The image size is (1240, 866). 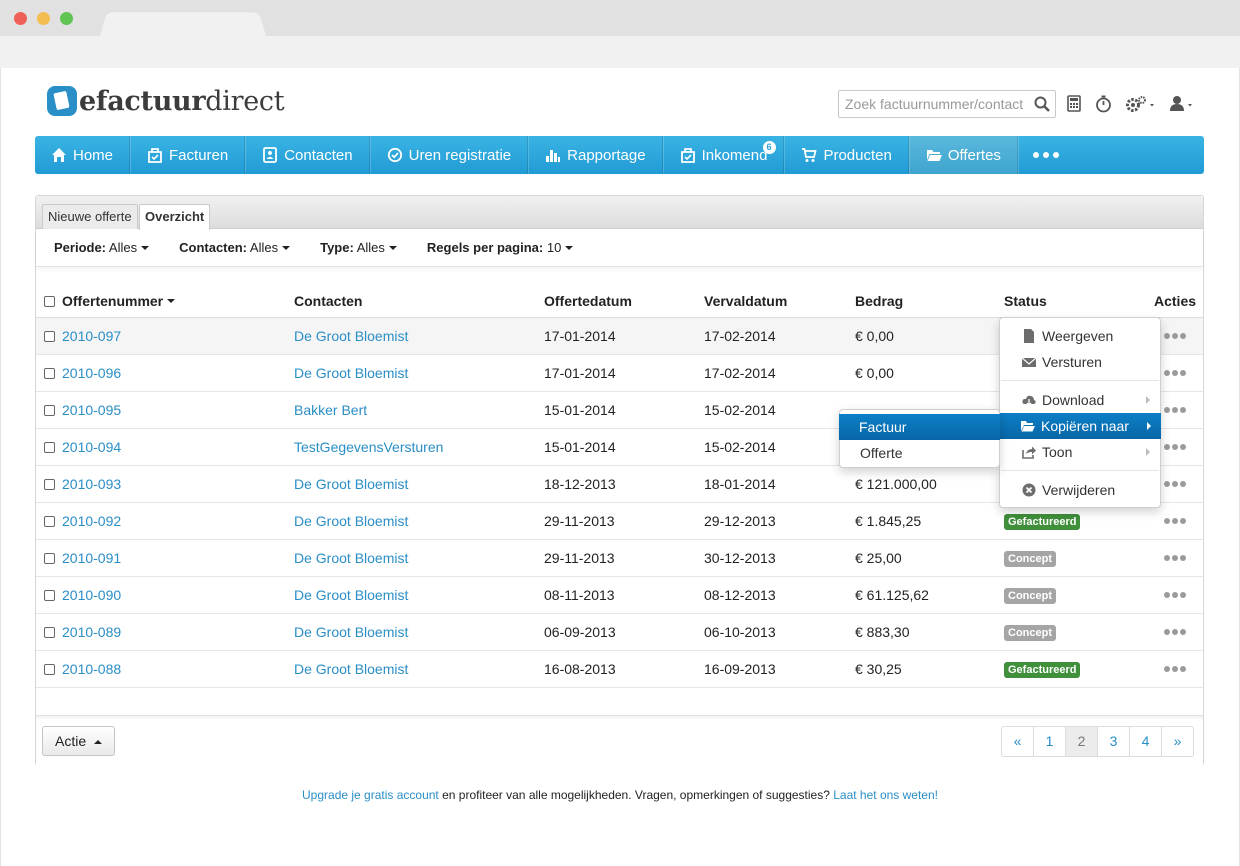 I want to click on submenu-arrow-icon, so click(x=1148, y=452).